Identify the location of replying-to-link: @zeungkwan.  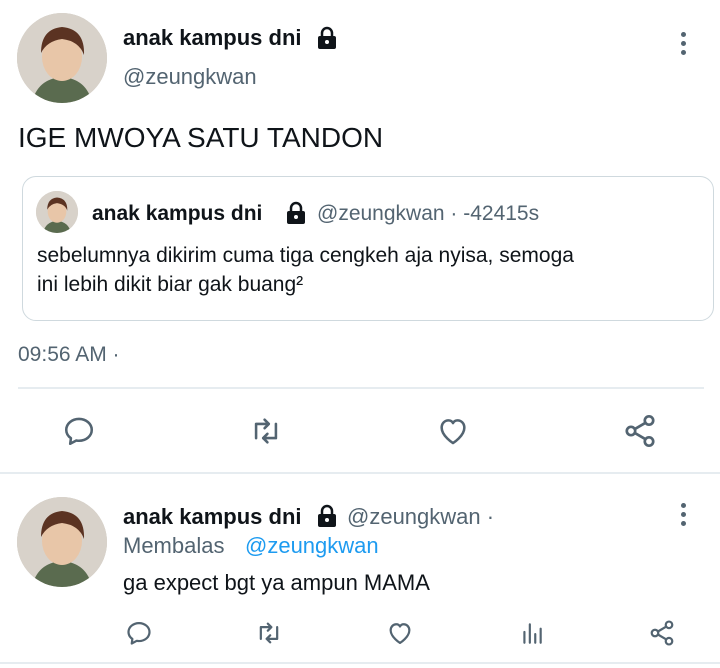
(312, 546).